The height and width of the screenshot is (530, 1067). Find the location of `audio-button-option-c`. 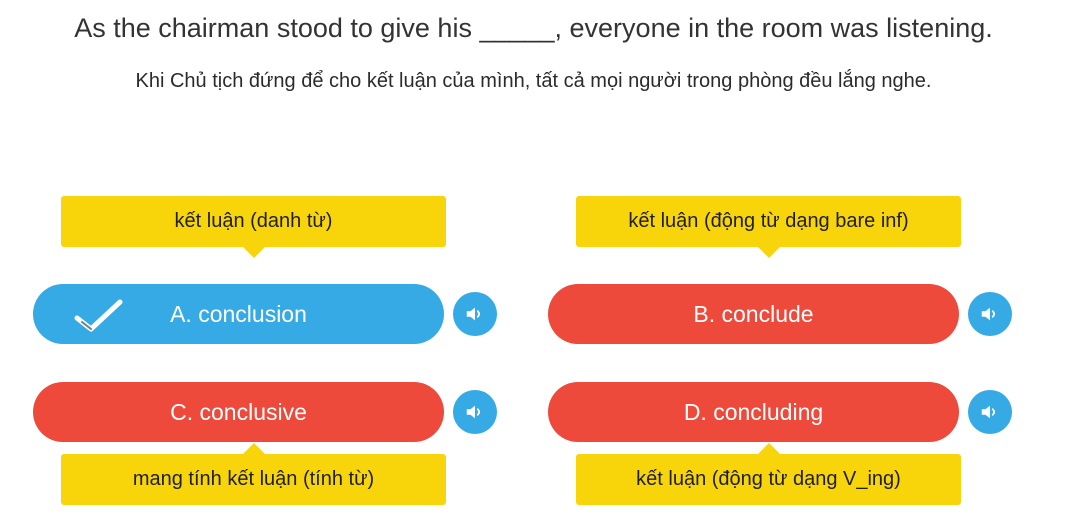

audio-button-option-c is located at coordinates (475, 412).